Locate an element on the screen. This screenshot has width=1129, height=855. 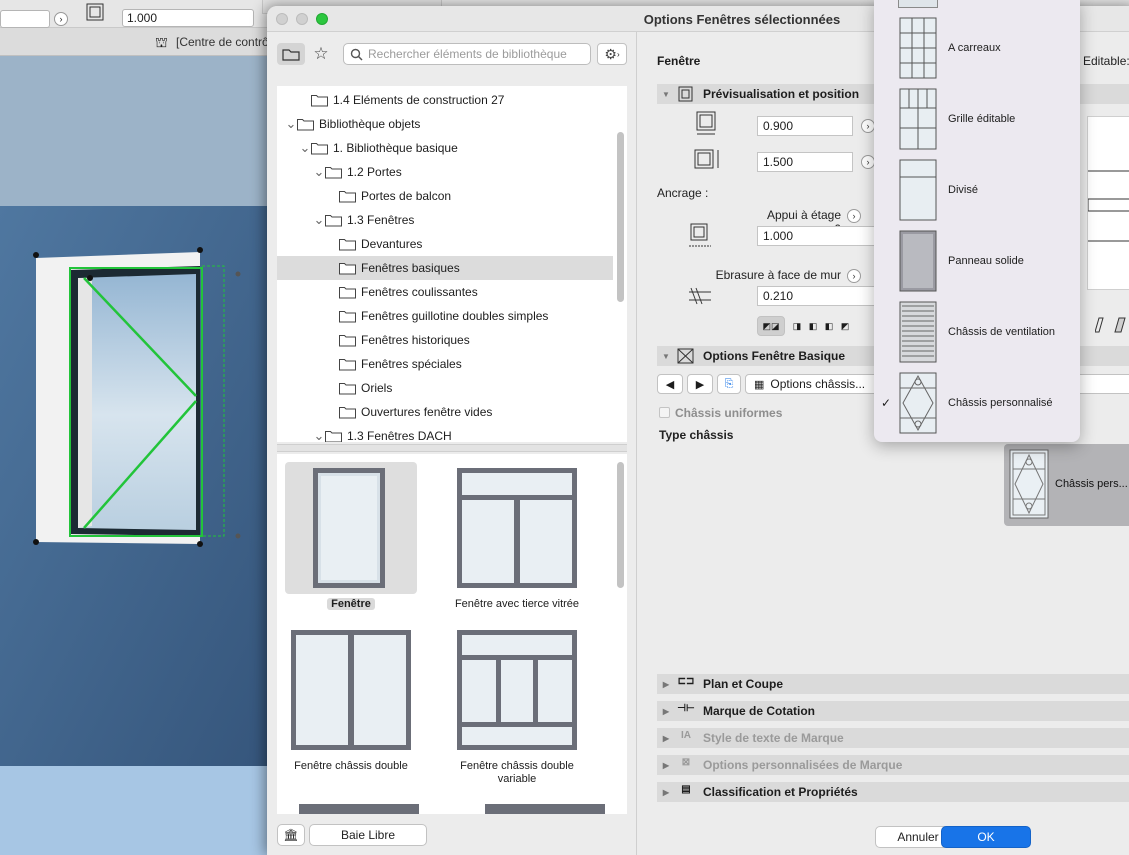
tree-item: Fenêtres spéciales is located at coordinates (445, 364).